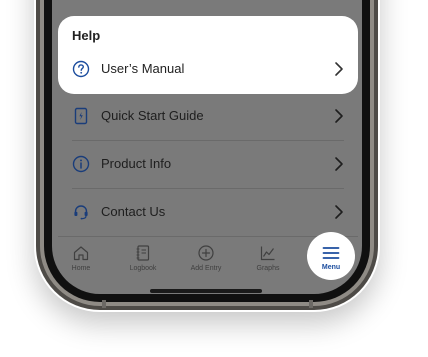 The height and width of the screenshot is (357, 428). I want to click on question-circle-icon, so click(81, 69).